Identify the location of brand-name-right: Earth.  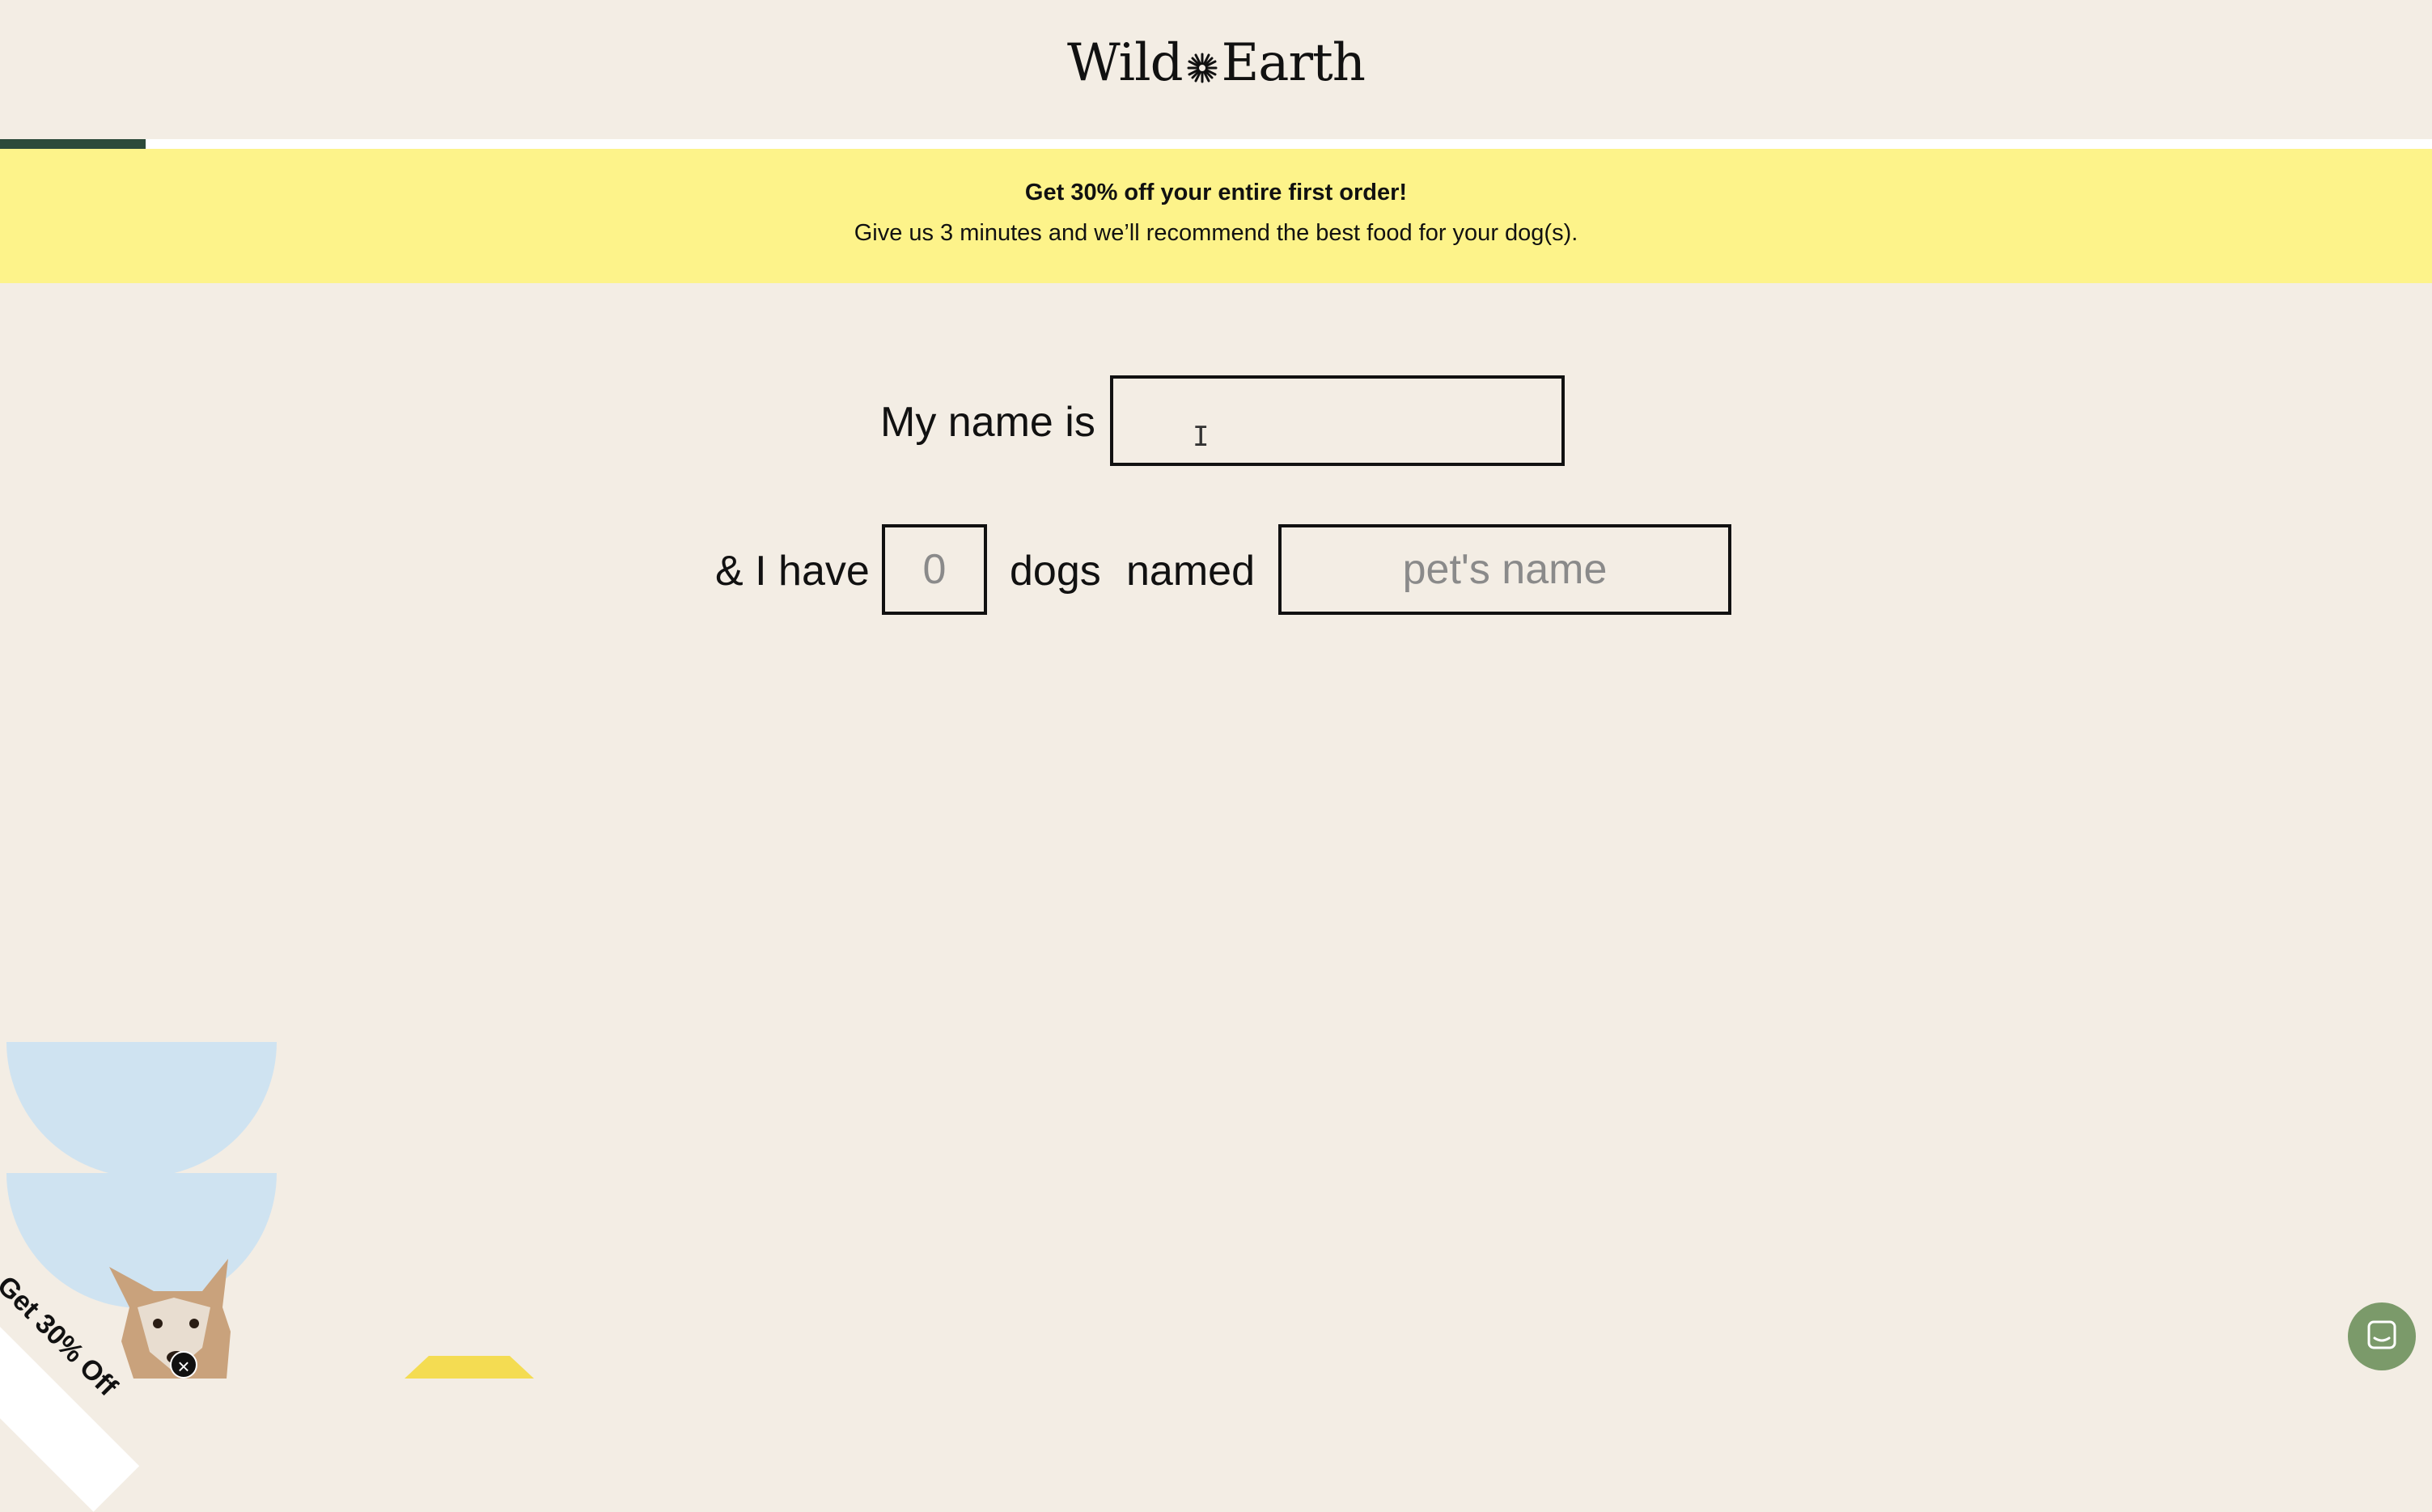
(1293, 63).